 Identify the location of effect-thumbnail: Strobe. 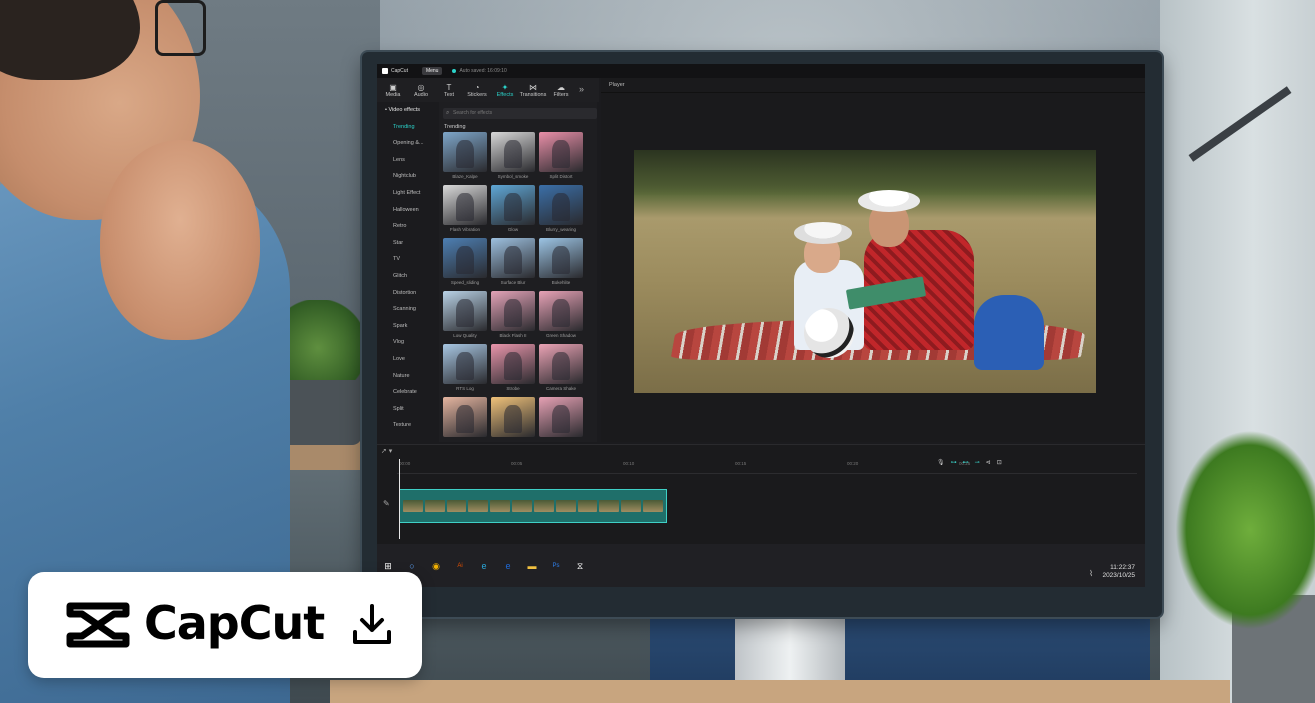
(513, 370).